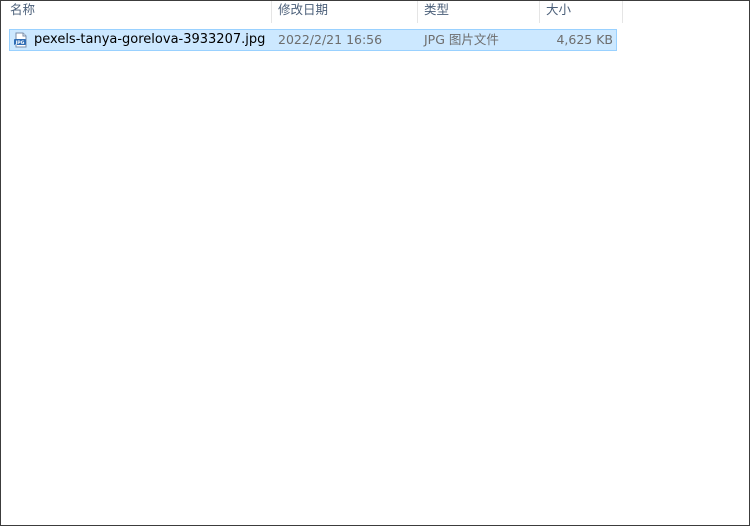  What do you see at coordinates (479, 12) in the screenshot?
I see `column-header-type: 类型` at bounding box center [479, 12].